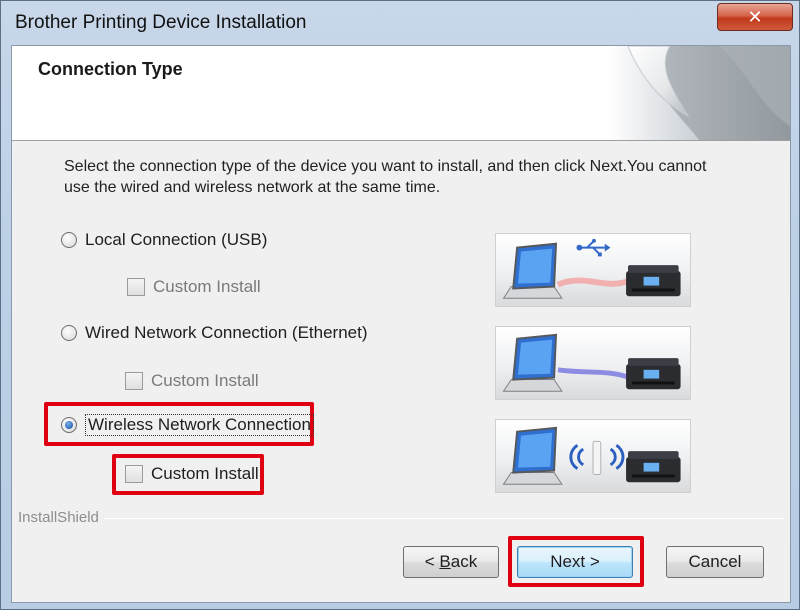  What do you see at coordinates (226, 332) in the screenshot?
I see `radio-label: Wired Network Connection (Ethernet)` at bounding box center [226, 332].